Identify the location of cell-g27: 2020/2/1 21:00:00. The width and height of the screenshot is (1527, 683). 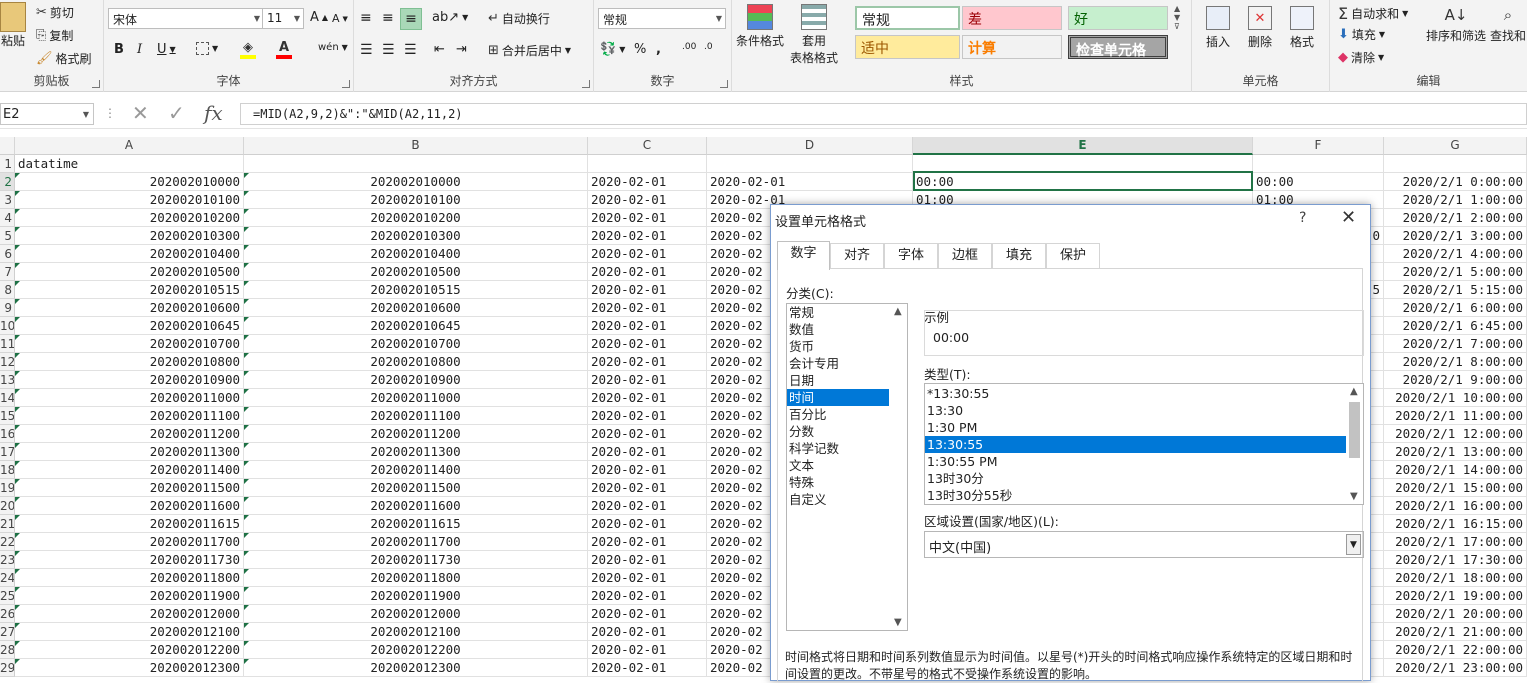
(1455, 632).